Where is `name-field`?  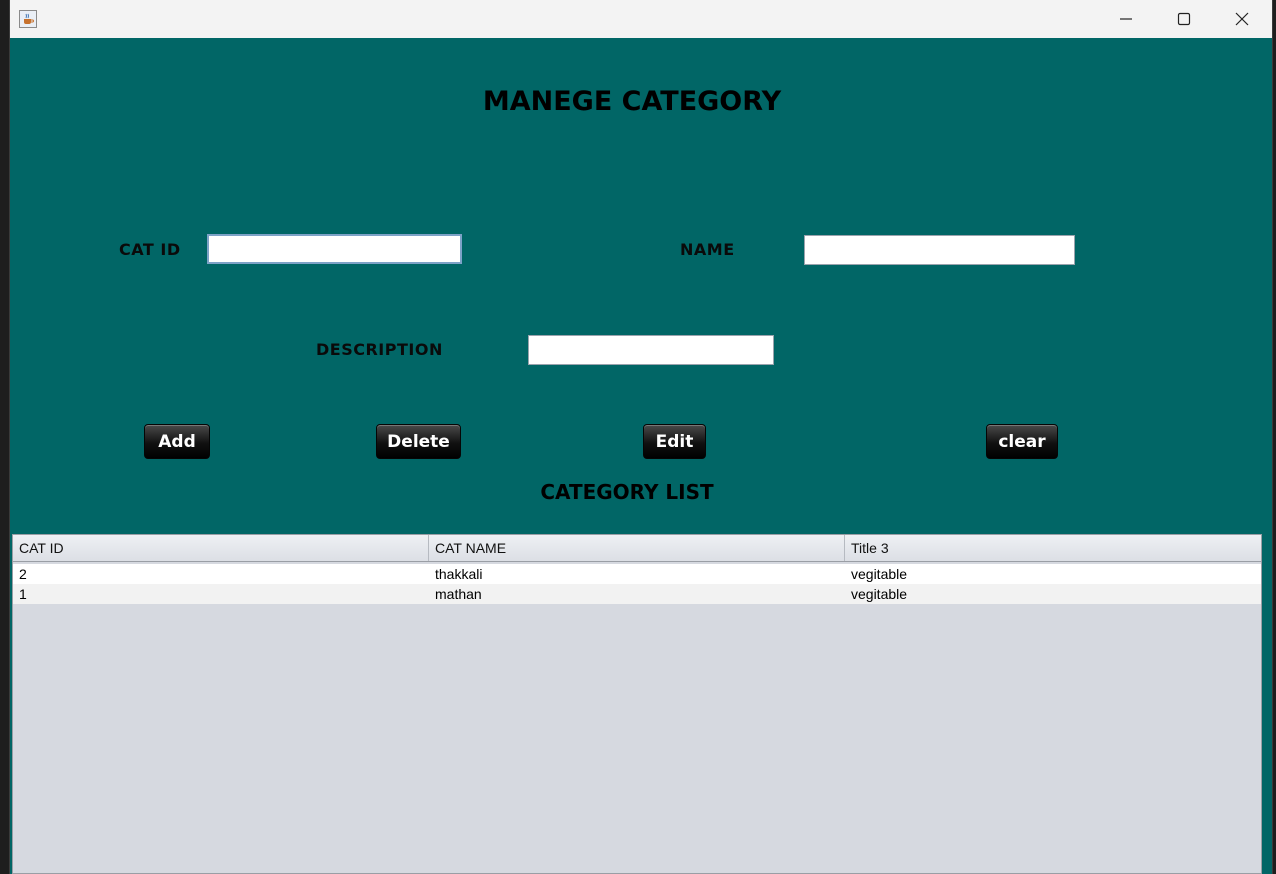 name-field is located at coordinates (939, 250).